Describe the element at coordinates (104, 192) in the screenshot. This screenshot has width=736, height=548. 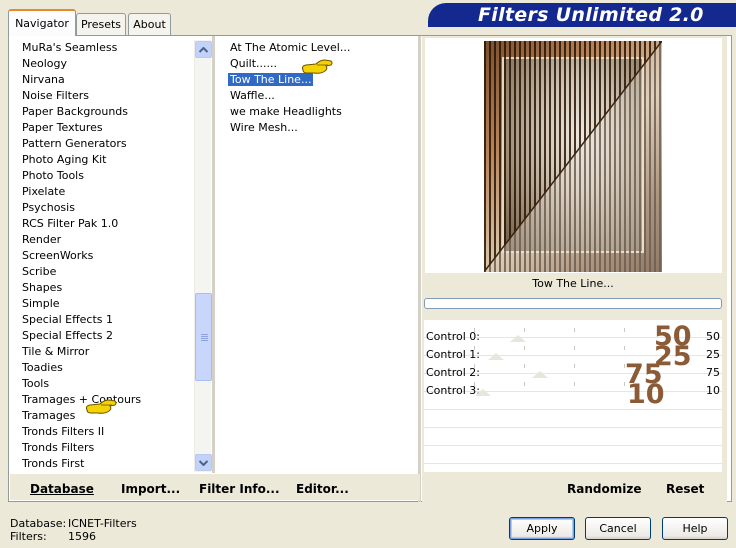
I see `category-item: Pixelate` at that location.